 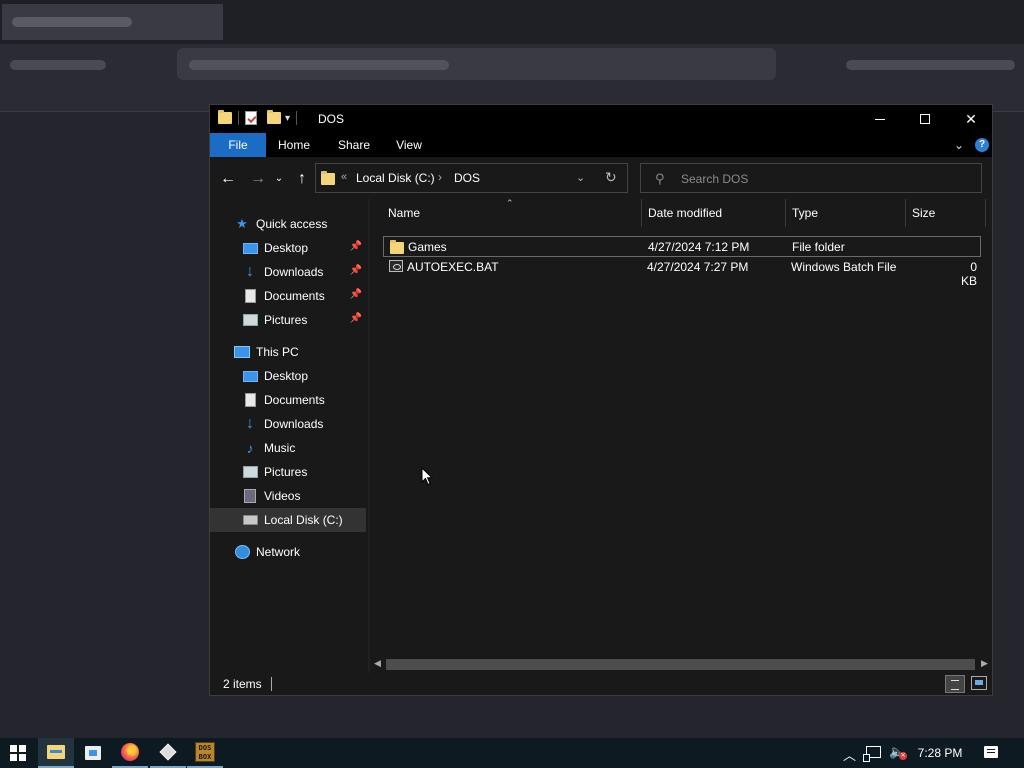 I want to click on address-bar: « Local Disk (C:) › DOS ⌄ ↻, so click(x=471, y=178).